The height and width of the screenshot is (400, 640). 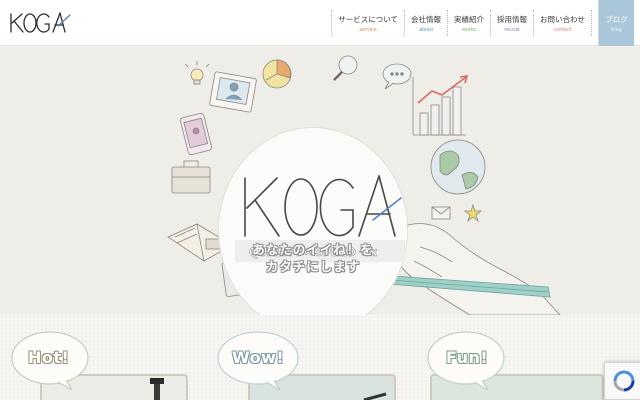 What do you see at coordinates (368, 19) in the screenshot?
I see `nav-label: サービスについて` at bounding box center [368, 19].